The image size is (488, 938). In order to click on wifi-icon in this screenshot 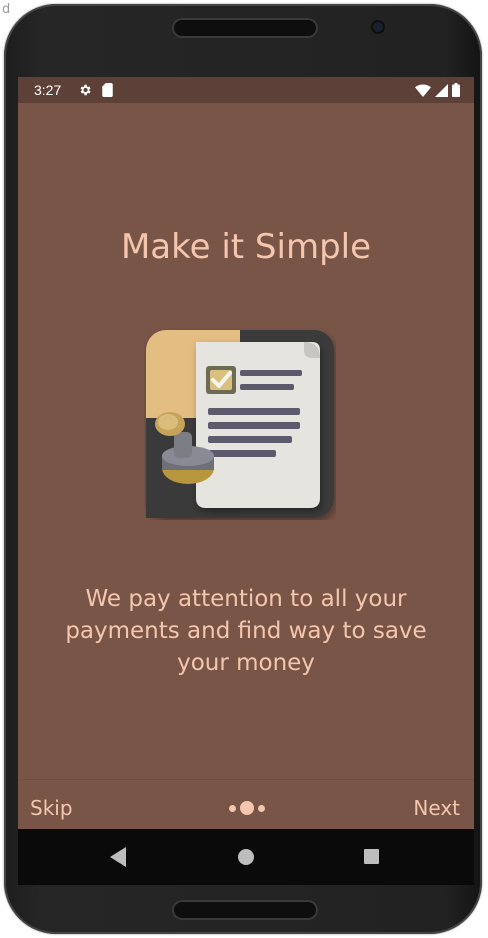, I will do `click(423, 90)`.